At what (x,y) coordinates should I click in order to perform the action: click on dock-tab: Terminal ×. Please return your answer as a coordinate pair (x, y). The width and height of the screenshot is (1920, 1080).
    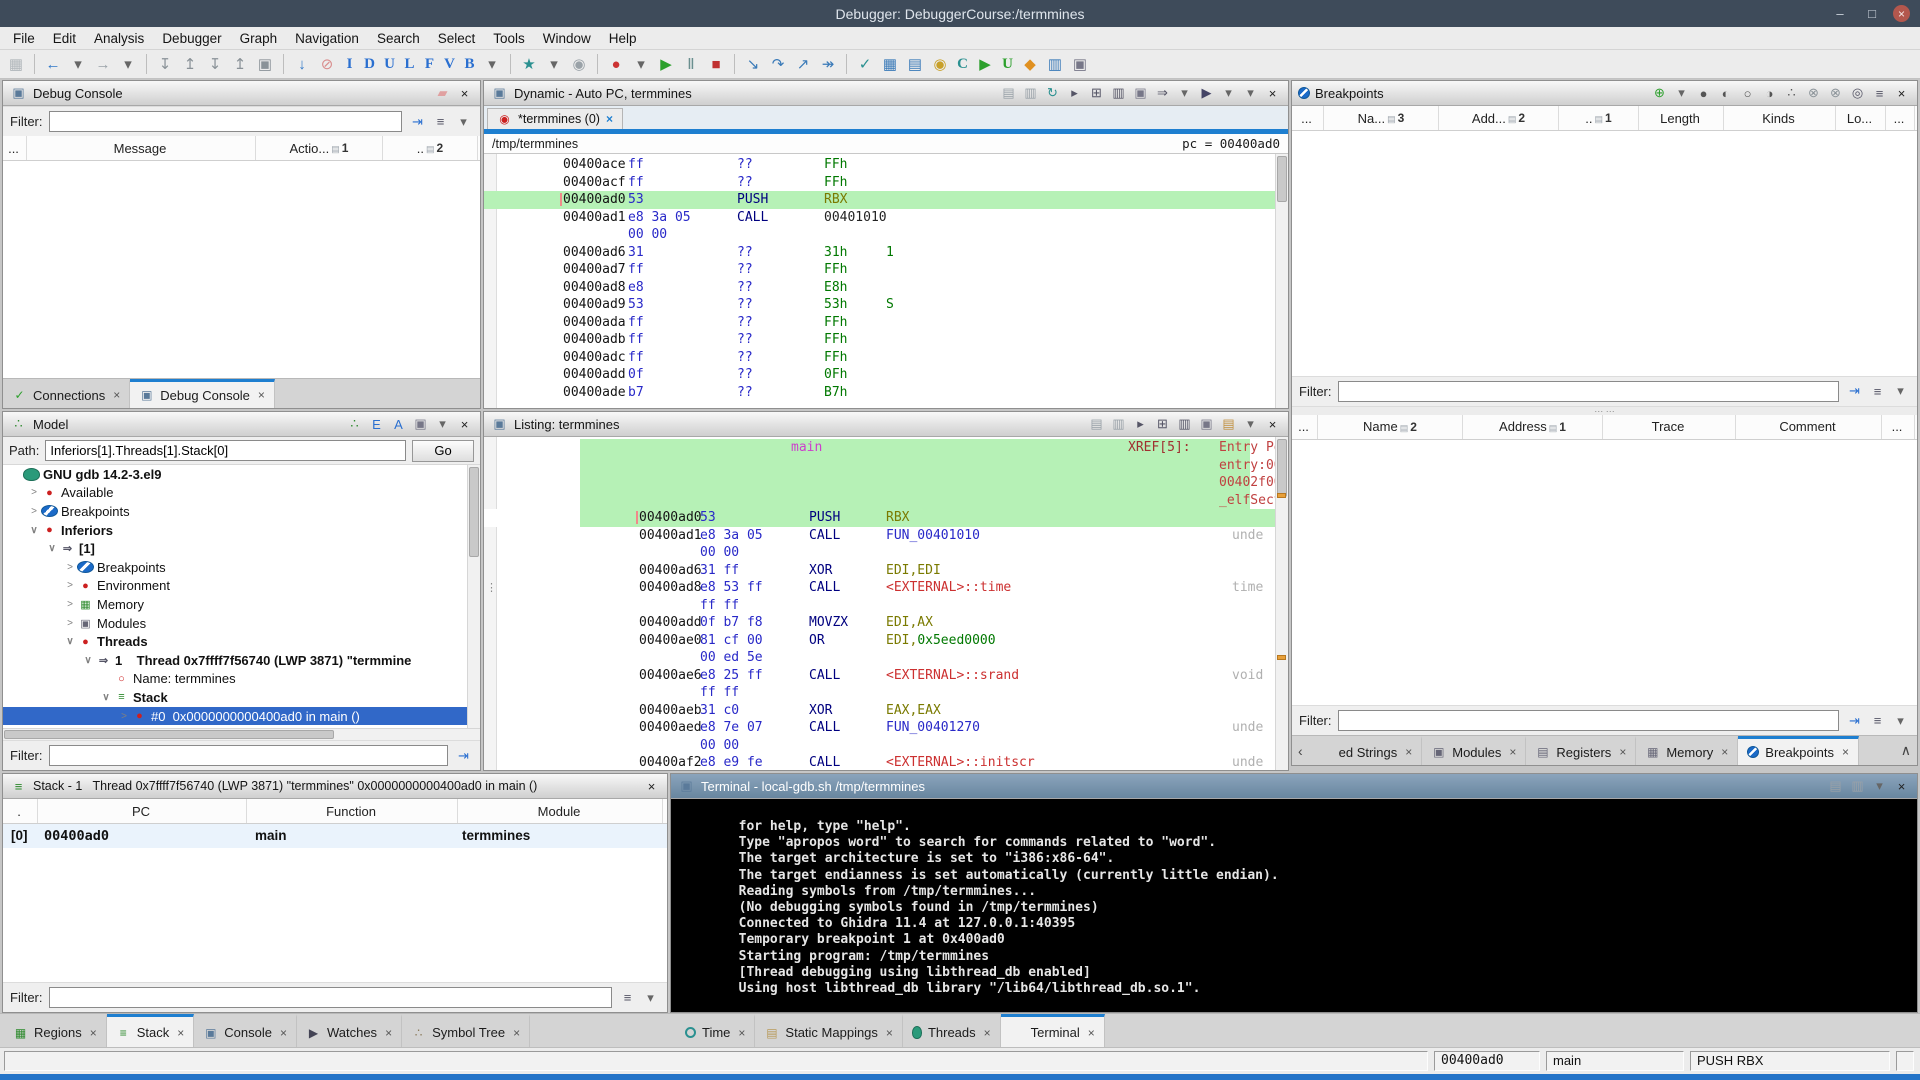
    Looking at the image, I should click on (1052, 1031).